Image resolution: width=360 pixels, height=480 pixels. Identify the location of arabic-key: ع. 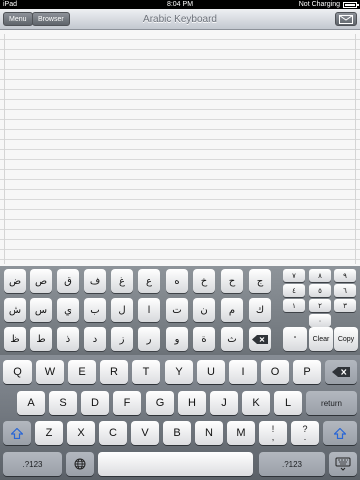
(149, 281).